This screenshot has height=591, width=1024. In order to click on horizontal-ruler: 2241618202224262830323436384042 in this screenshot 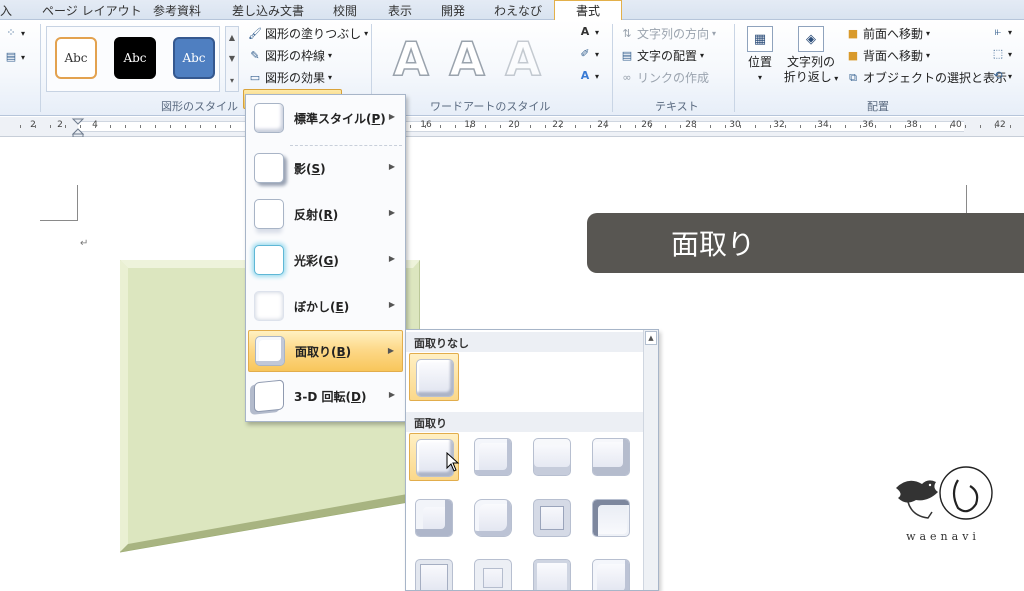, I will do `click(512, 127)`.